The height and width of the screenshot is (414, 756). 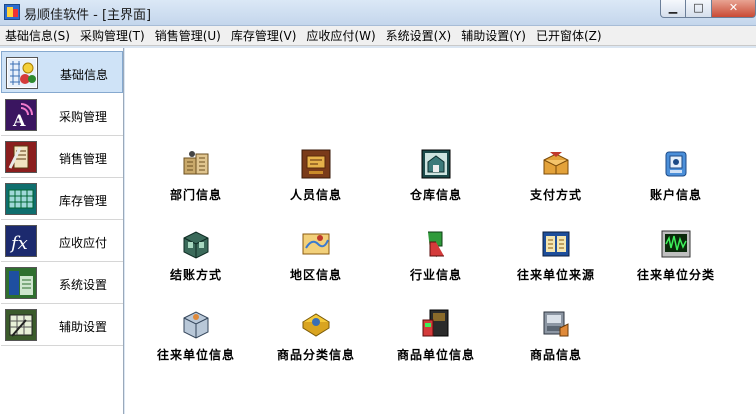 What do you see at coordinates (19, 120) in the screenshot?
I see `svg-text: A` at bounding box center [19, 120].